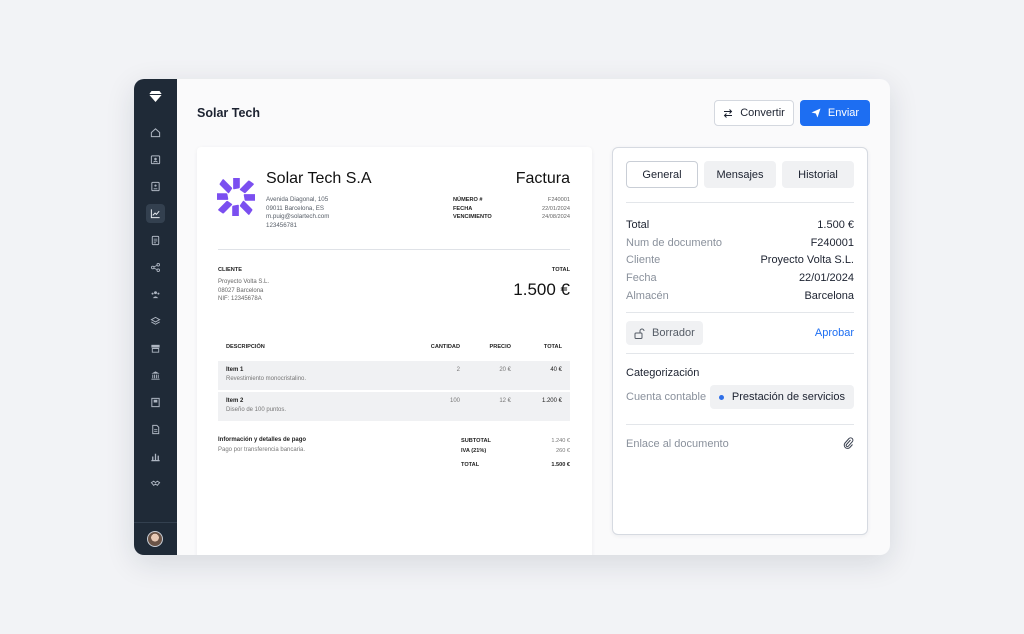 The image size is (1024, 634). What do you see at coordinates (829, 295) in the screenshot?
I see `detail-value: Barcelona` at bounding box center [829, 295].